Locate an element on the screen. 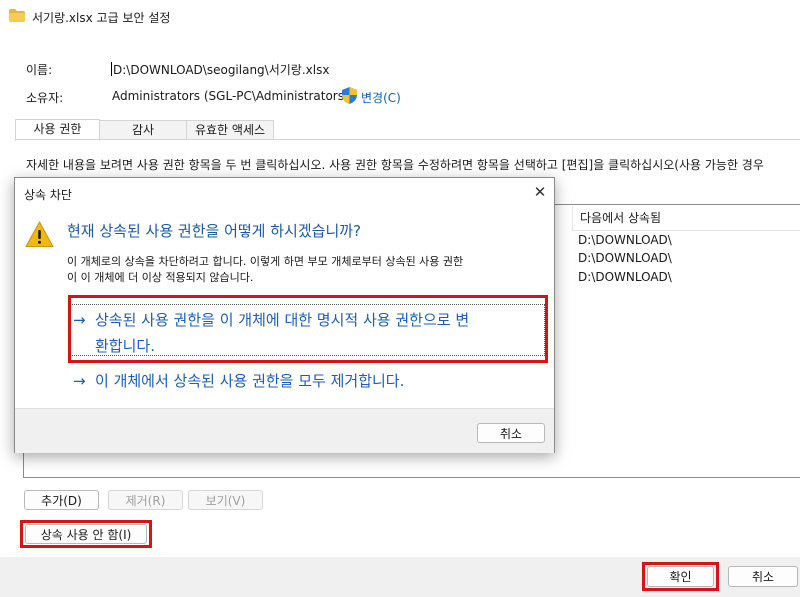  tab-permissions: 사용 권한 is located at coordinates (57, 130).